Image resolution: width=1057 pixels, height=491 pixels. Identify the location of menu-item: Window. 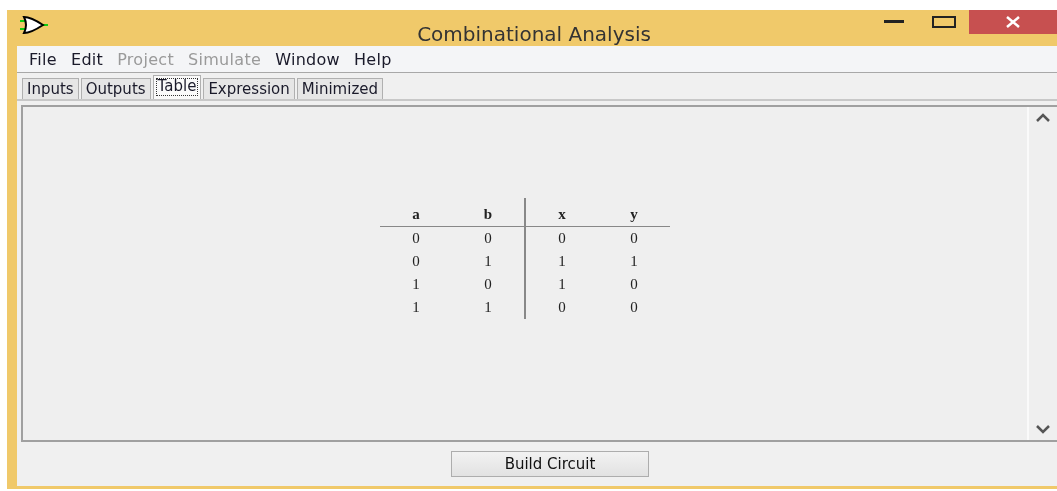
(307, 59).